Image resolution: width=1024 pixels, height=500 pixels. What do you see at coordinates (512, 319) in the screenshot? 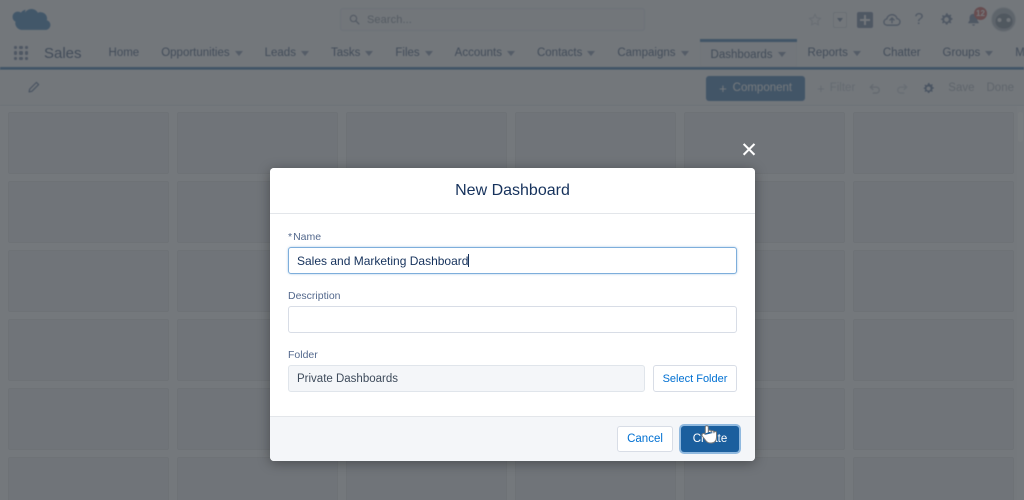
I see `description-input` at bounding box center [512, 319].